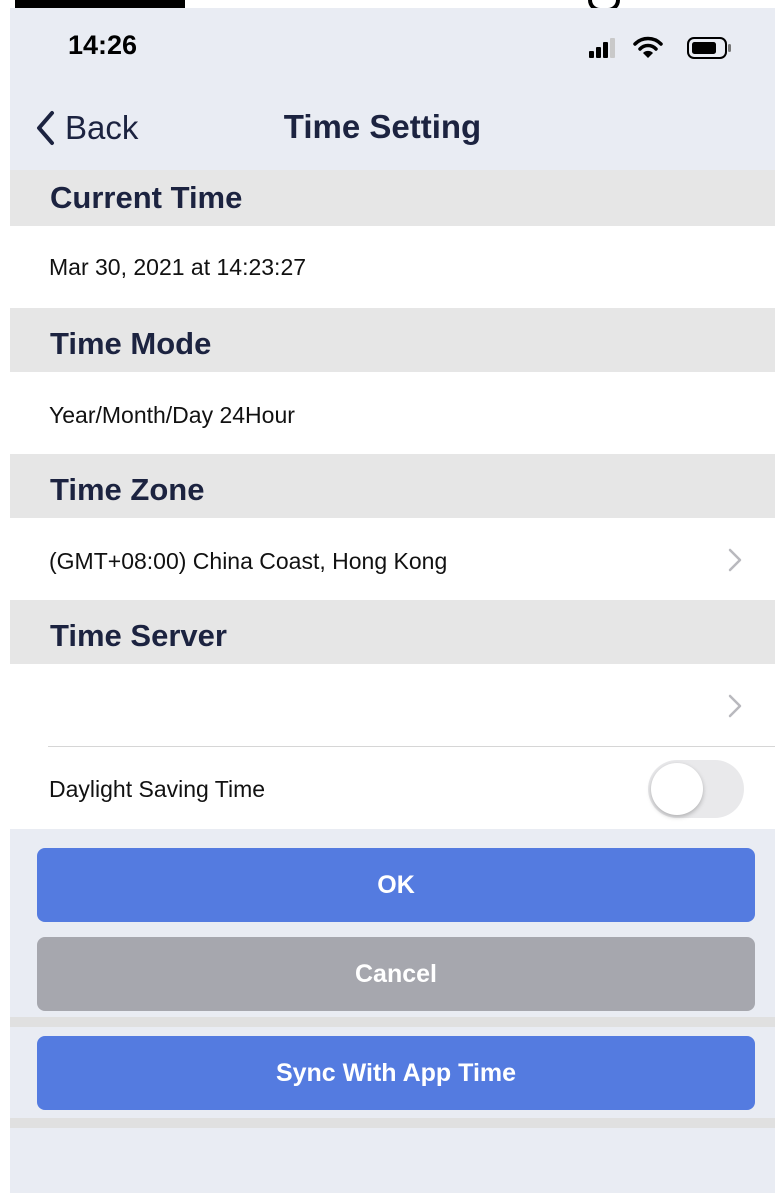 The width and height of the screenshot is (775, 1193). What do you see at coordinates (103, 45) in the screenshot?
I see `status-time: 14:26` at bounding box center [103, 45].